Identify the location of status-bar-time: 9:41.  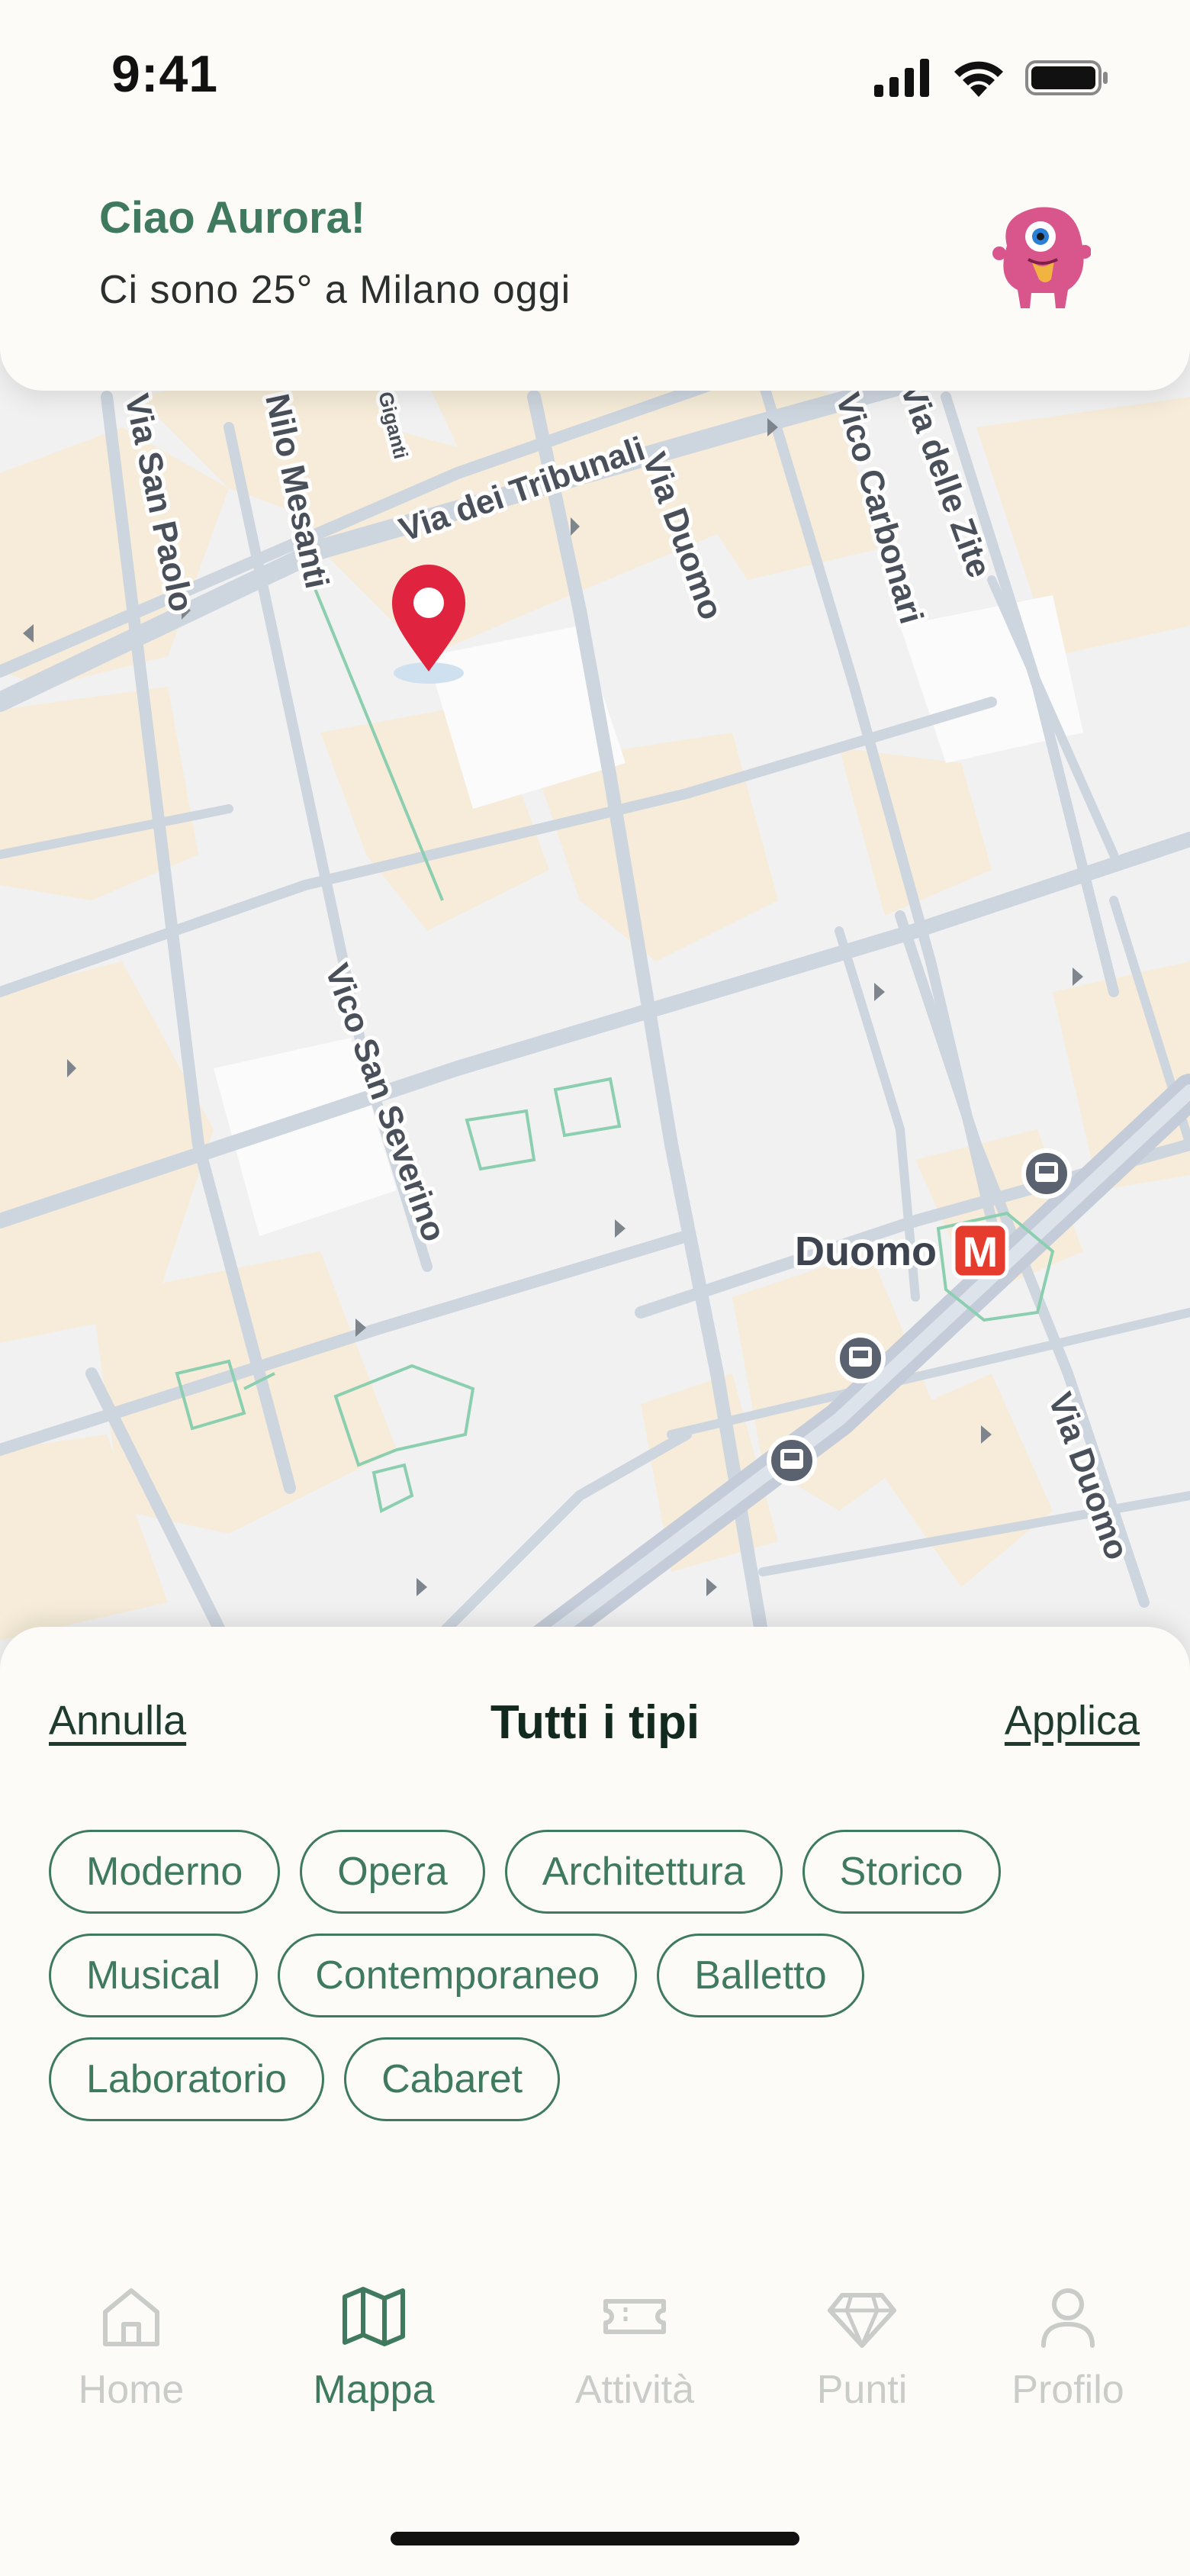
(165, 74).